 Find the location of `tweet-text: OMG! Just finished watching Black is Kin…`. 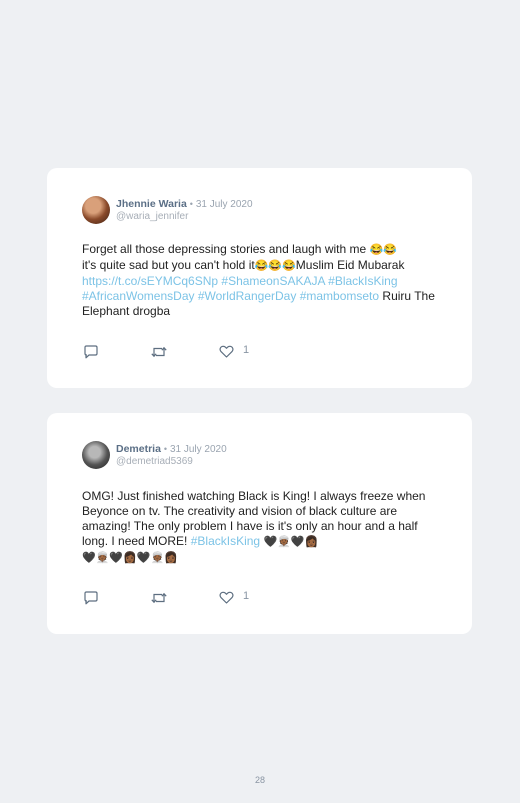

tweet-text: OMG! Just finished watching Black is Kin… is located at coordinates (259, 527).